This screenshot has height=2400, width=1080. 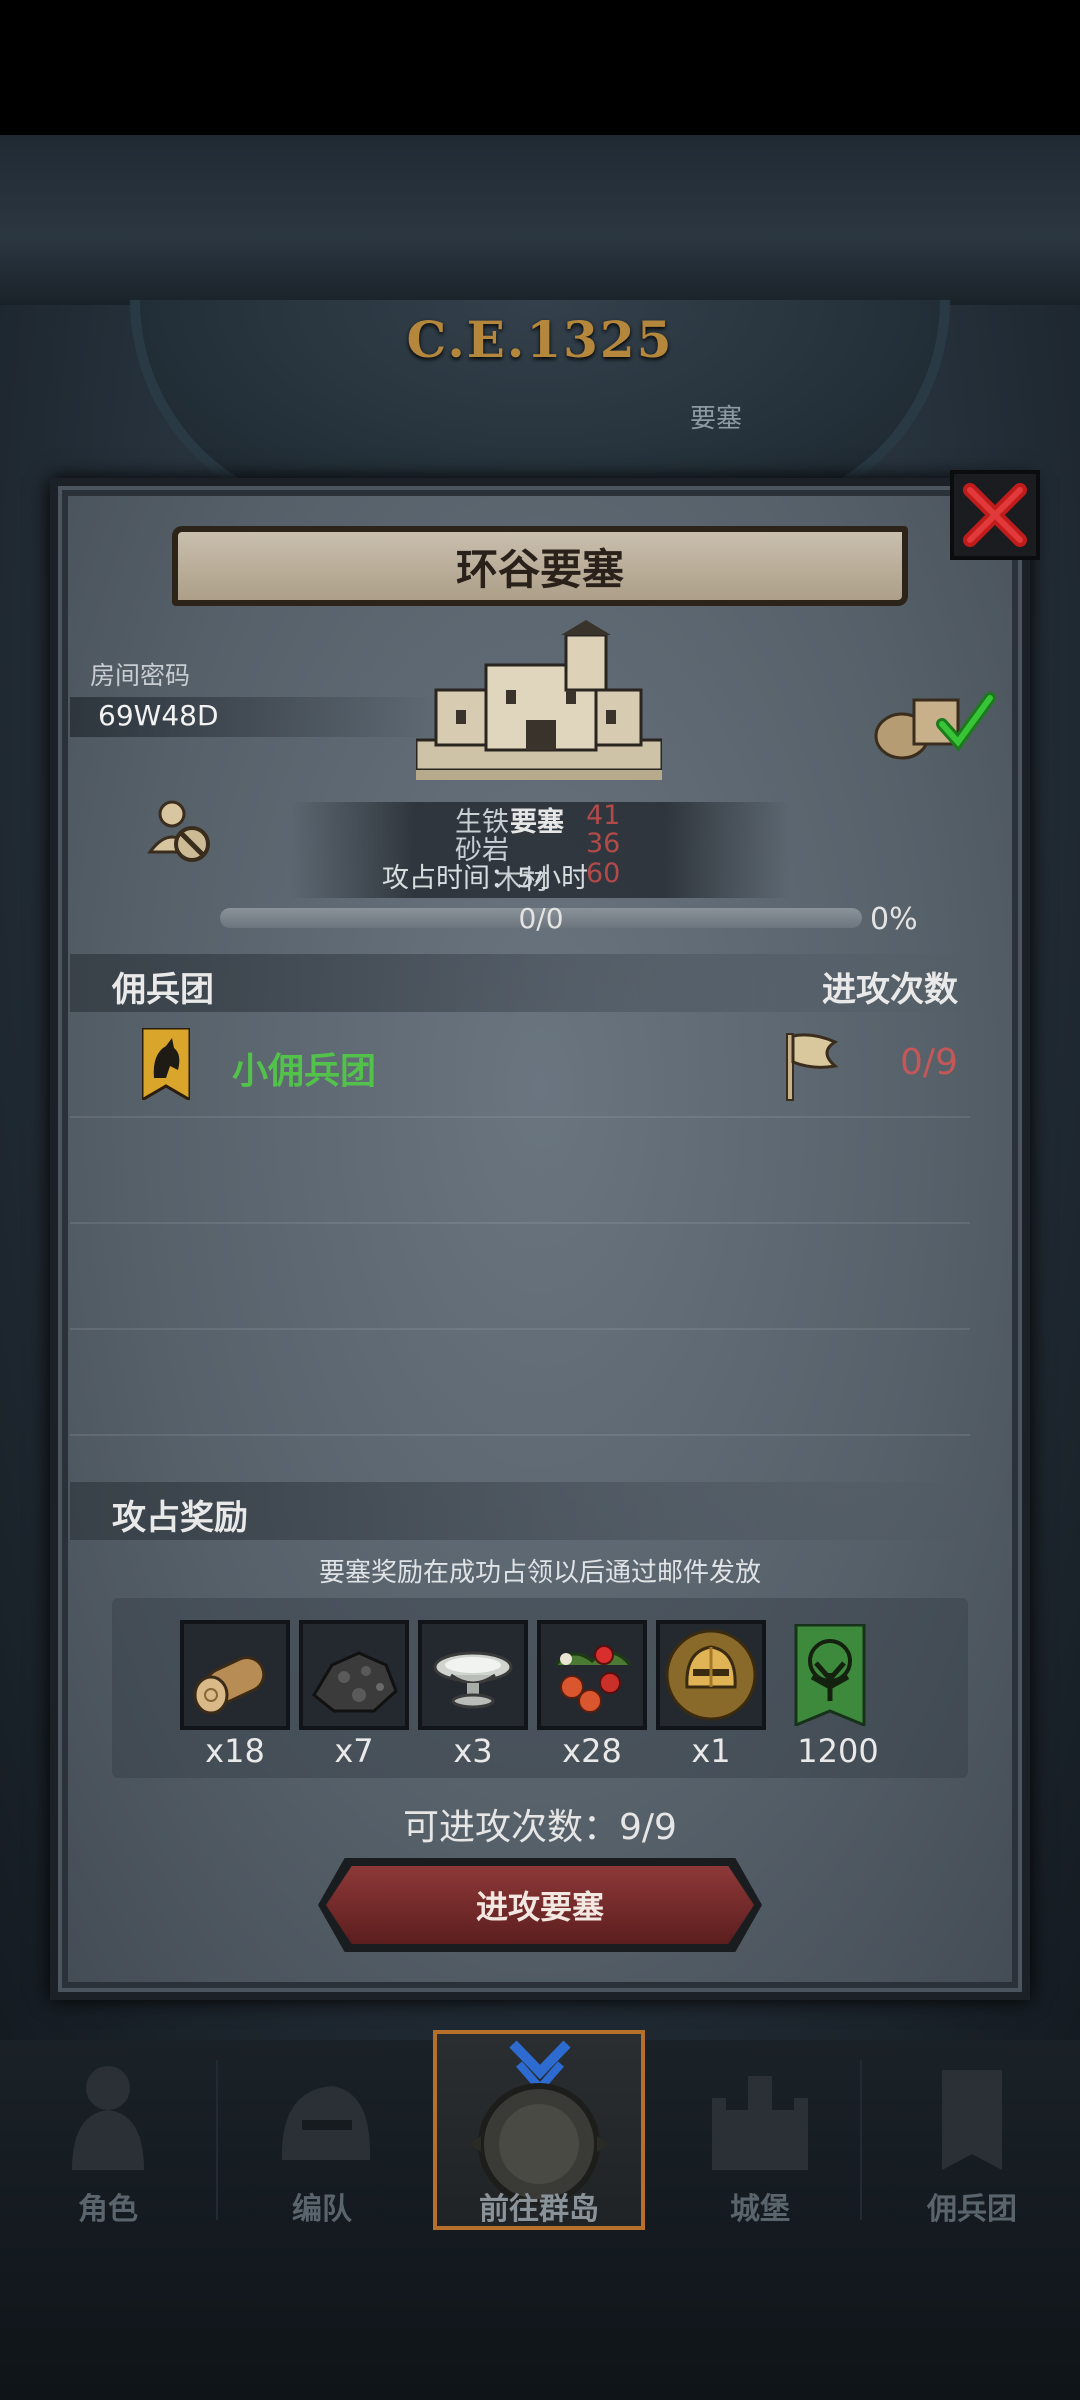 What do you see at coordinates (539, 1573) in the screenshot?
I see `reward-note: 要塞奖励在成功占领以后通过邮件发放` at bounding box center [539, 1573].